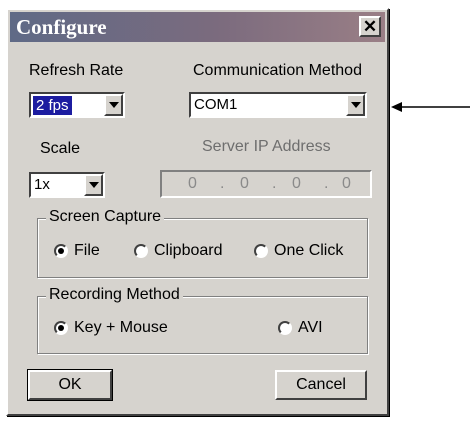  What do you see at coordinates (310, 327) in the screenshot?
I see `radio-avi-label: AVI` at bounding box center [310, 327].